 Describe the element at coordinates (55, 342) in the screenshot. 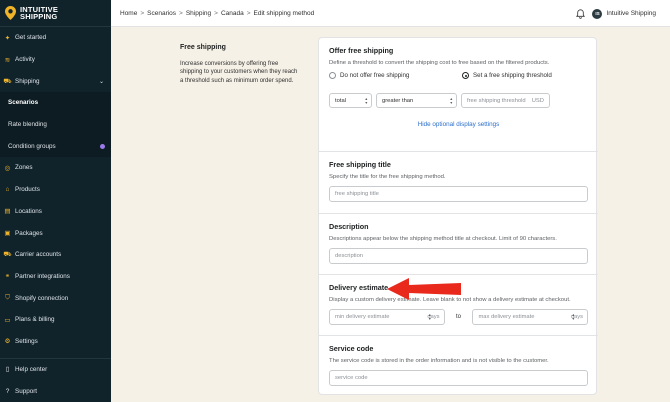

I see `sidebar-item-settings: ⚙ Settings` at that location.